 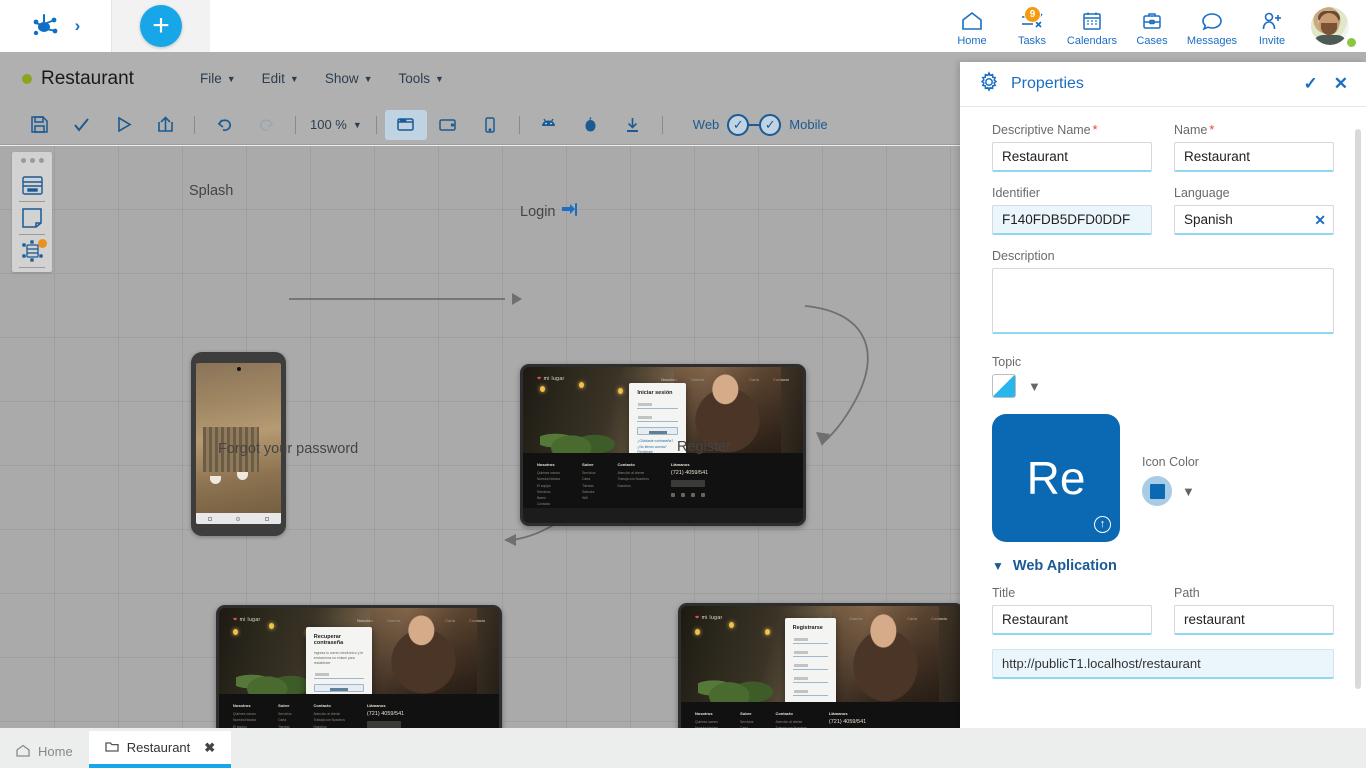 What do you see at coordinates (972, 26) in the screenshot?
I see `nav-item-home: Home` at bounding box center [972, 26].